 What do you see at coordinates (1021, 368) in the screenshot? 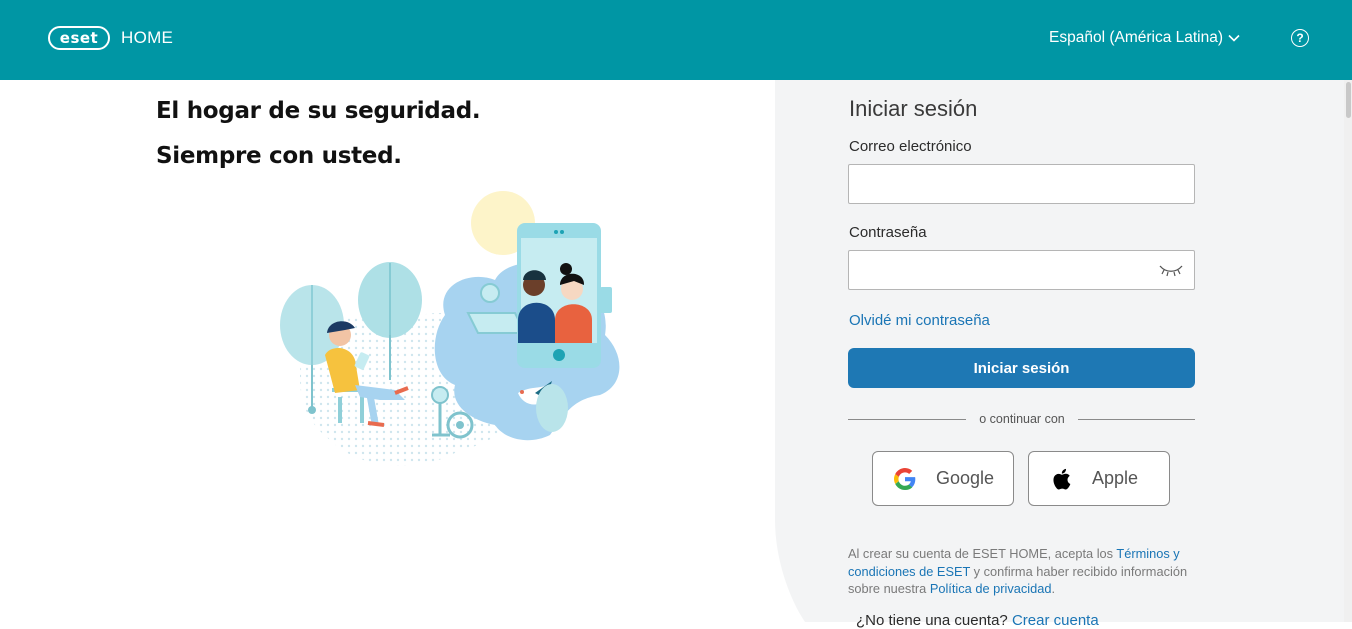
I see `login-button: Iniciar sesión` at bounding box center [1021, 368].